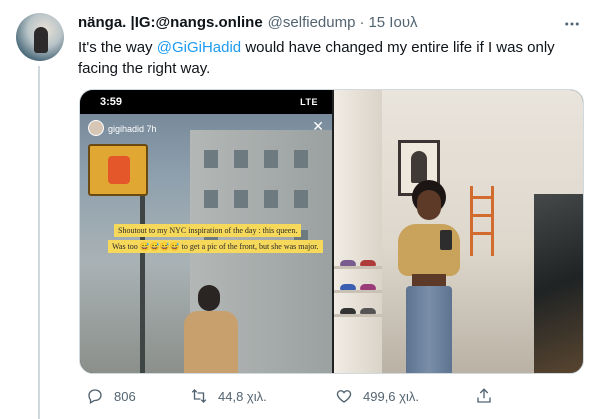 This screenshot has height=419, width=591. What do you see at coordinates (358, 231) in the screenshot?
I see `wall-section` at bounding box center [358, 231].